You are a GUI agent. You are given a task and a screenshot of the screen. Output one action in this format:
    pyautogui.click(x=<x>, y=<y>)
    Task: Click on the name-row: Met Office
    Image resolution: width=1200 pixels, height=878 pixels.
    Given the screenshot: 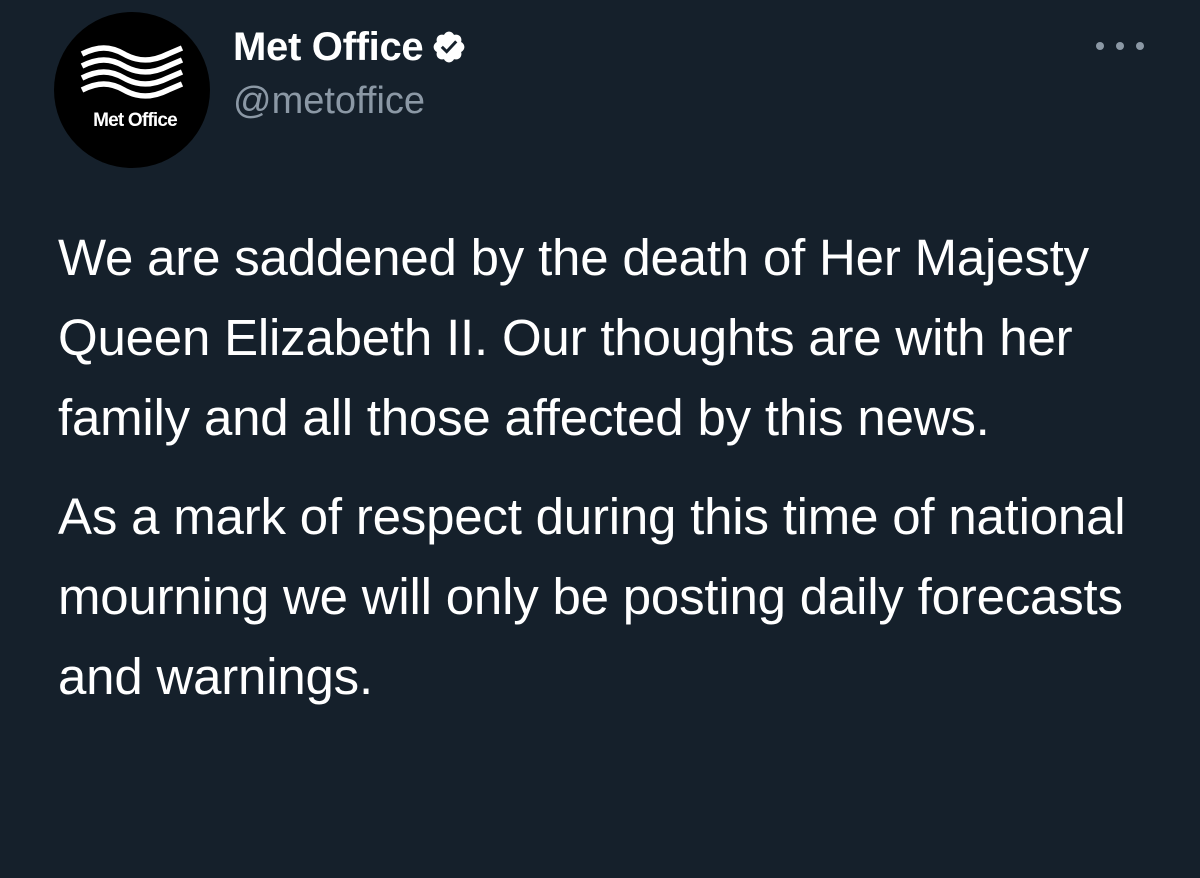 What is the action you would take?
    pyautogui.click(x=350, y=47)
    